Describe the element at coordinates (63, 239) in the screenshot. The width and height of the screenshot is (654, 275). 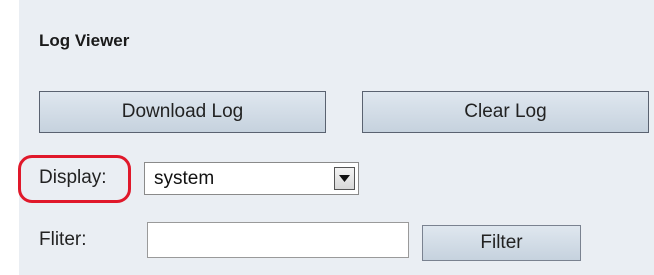
I see `filter-label: Fliter:` at that location.